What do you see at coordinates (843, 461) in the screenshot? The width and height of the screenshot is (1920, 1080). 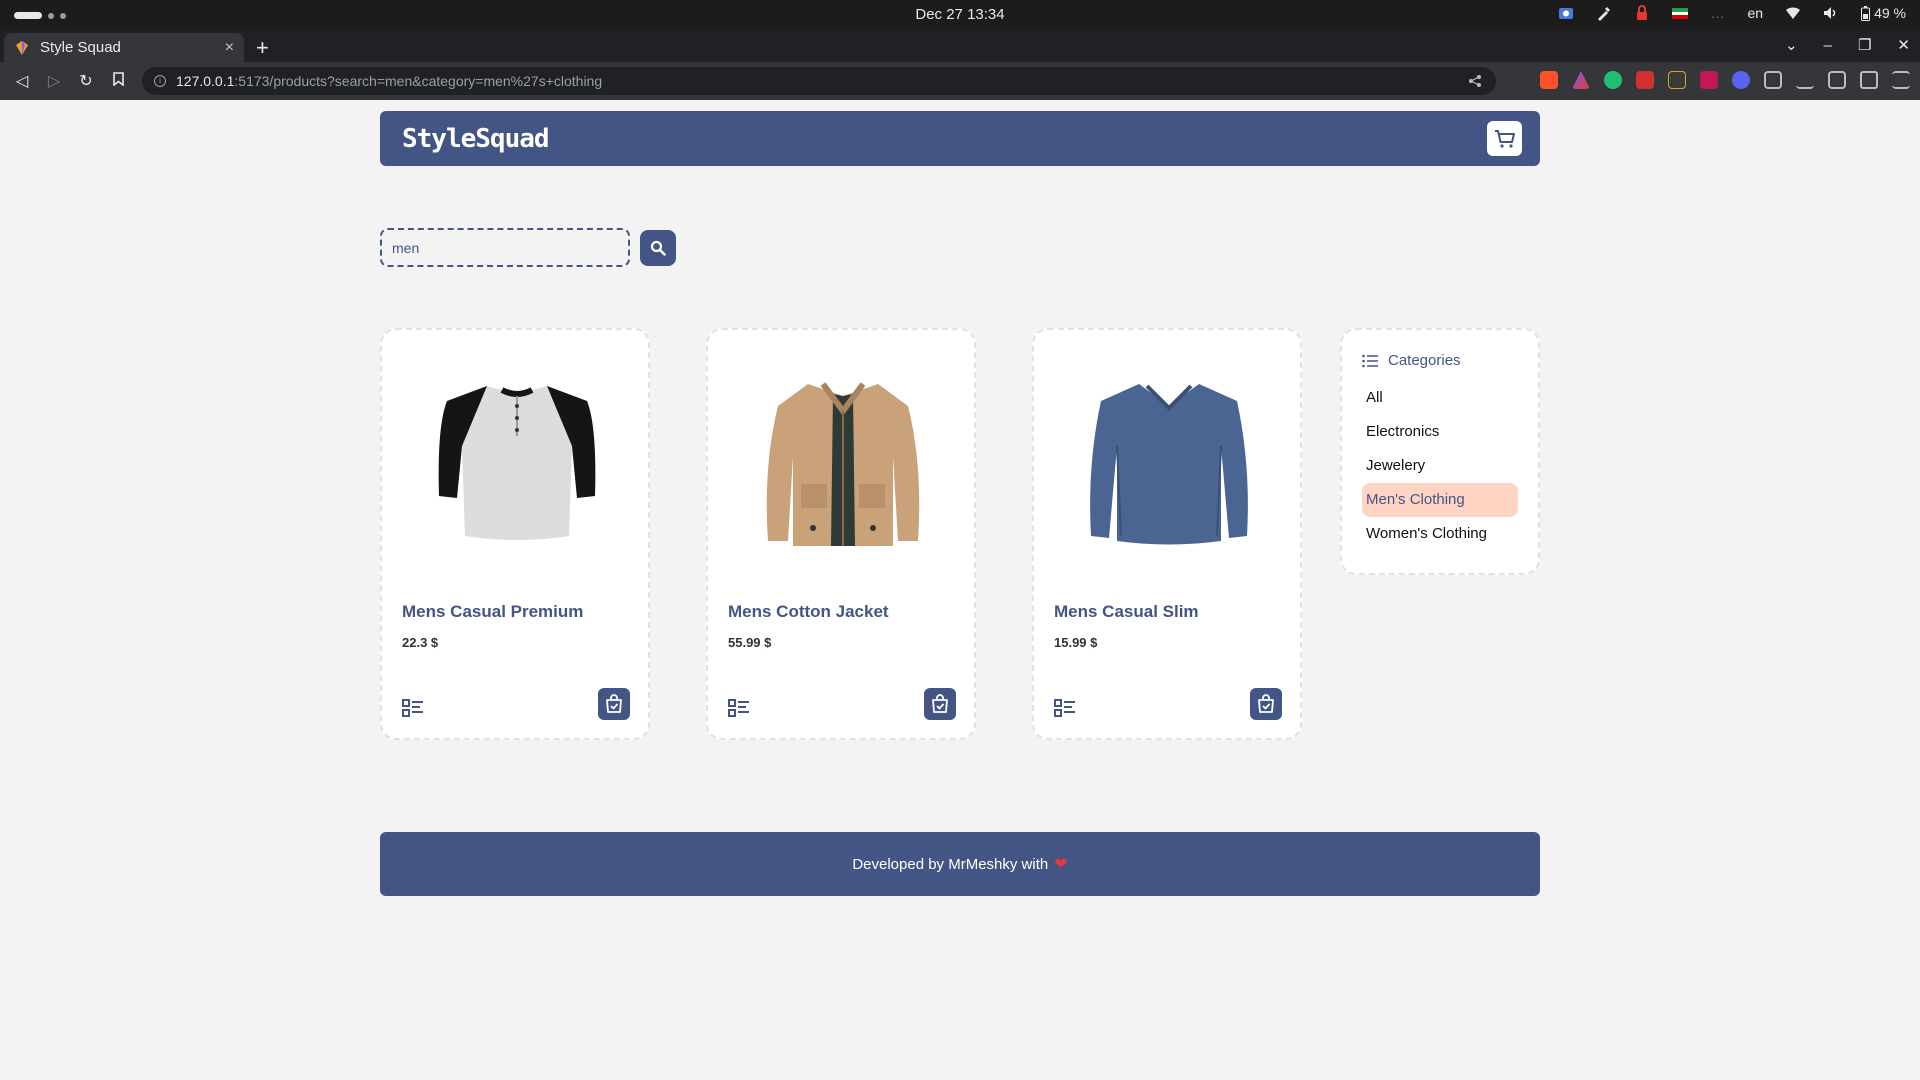 I see `product-image-cotton-jacket` at bounding box center [843, 461].